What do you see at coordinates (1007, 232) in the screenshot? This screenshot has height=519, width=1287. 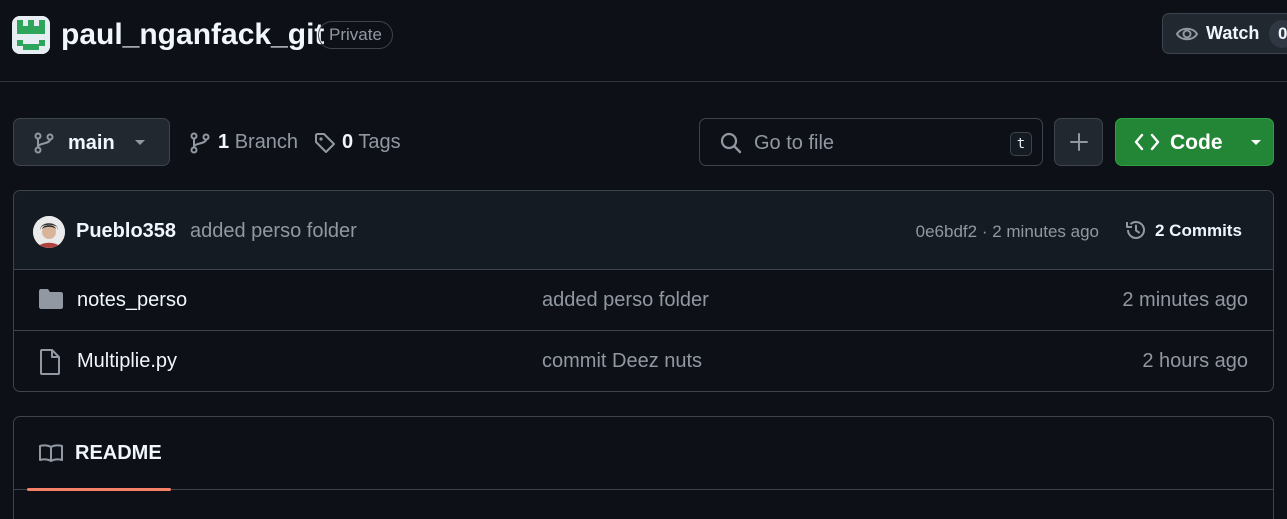 I see `commit-sha-and-time: 0e6bdf2 · 2 minutes ago` at bounding box center [1007, 232].